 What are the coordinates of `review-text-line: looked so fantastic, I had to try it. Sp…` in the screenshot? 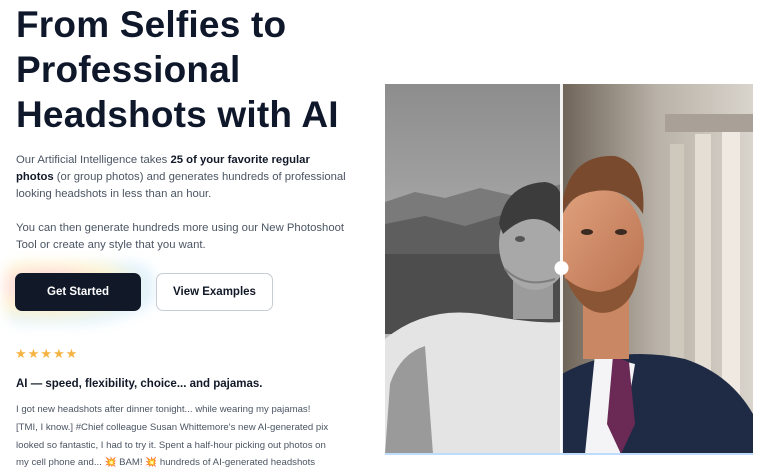 It's located at (171, 445).